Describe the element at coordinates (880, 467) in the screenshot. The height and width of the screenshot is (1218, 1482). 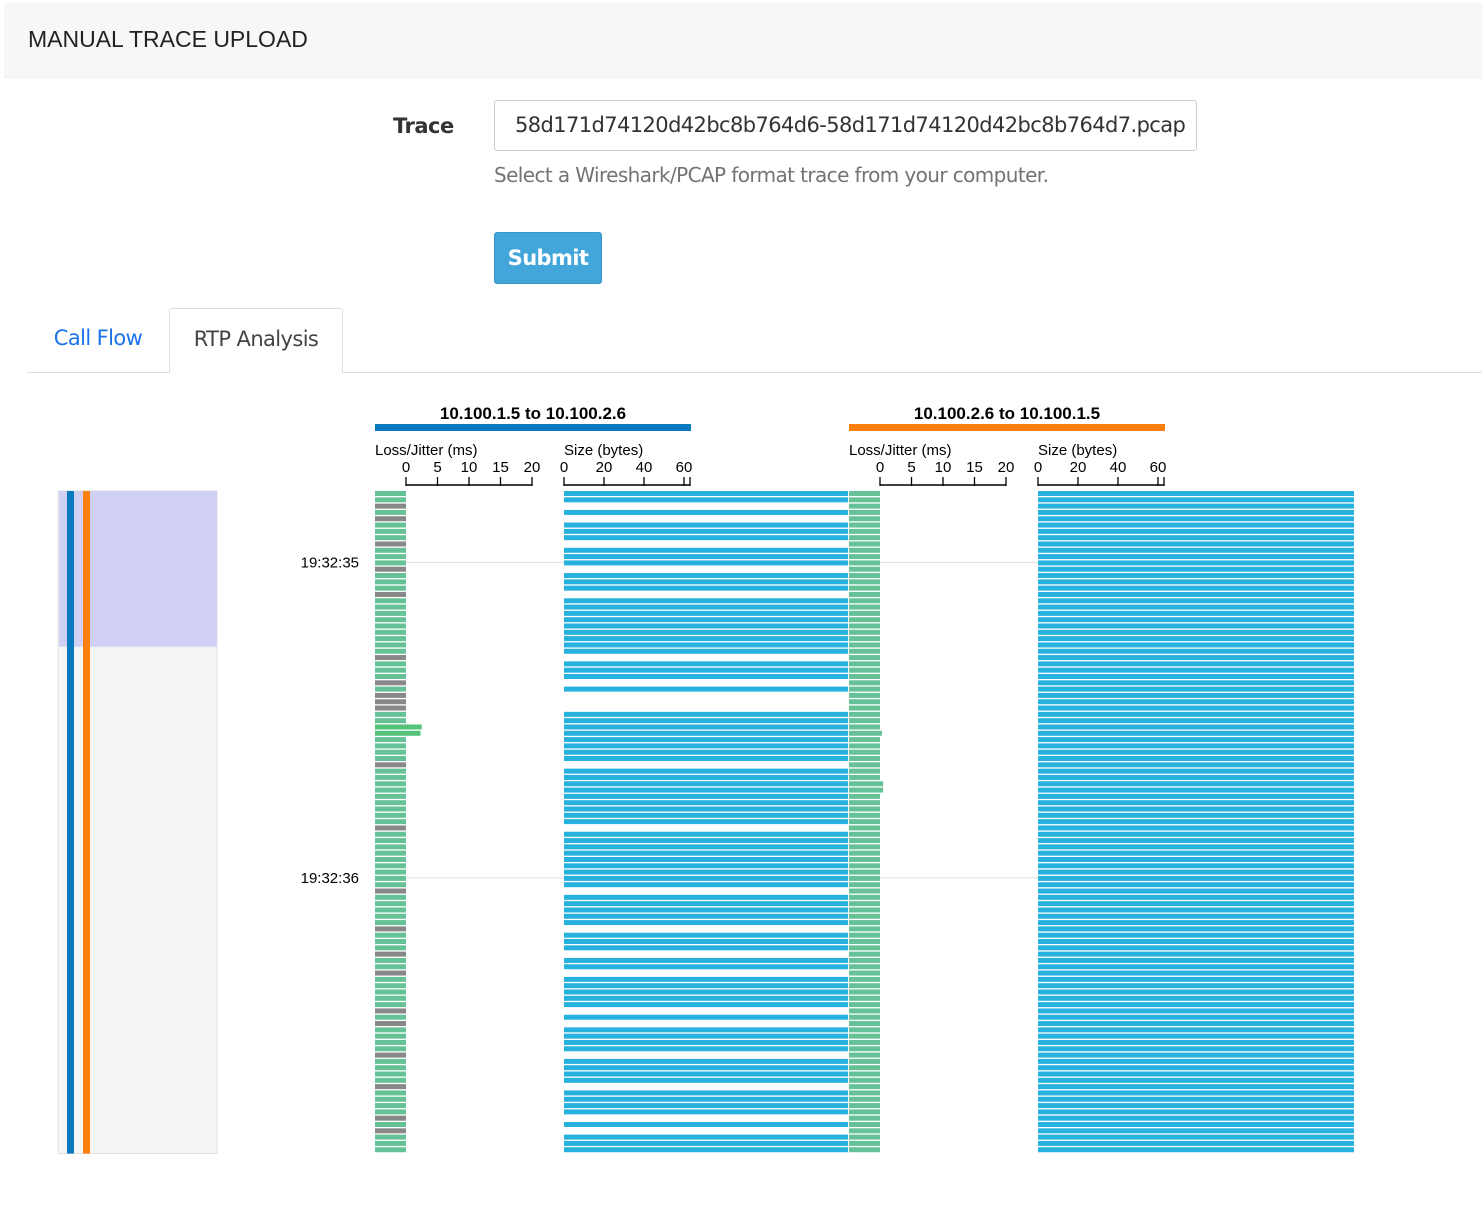
I see `loss-axis-tick-label: 0` at that location.